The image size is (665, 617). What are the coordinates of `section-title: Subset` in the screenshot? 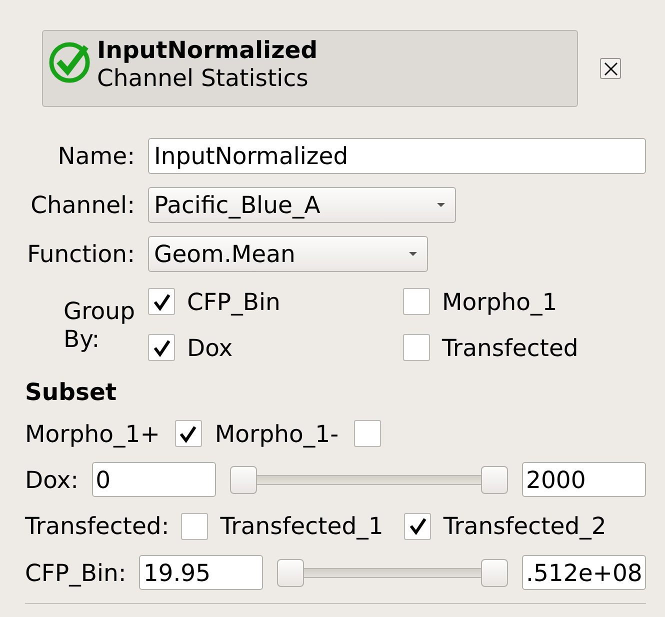 It's located at (71, 392).